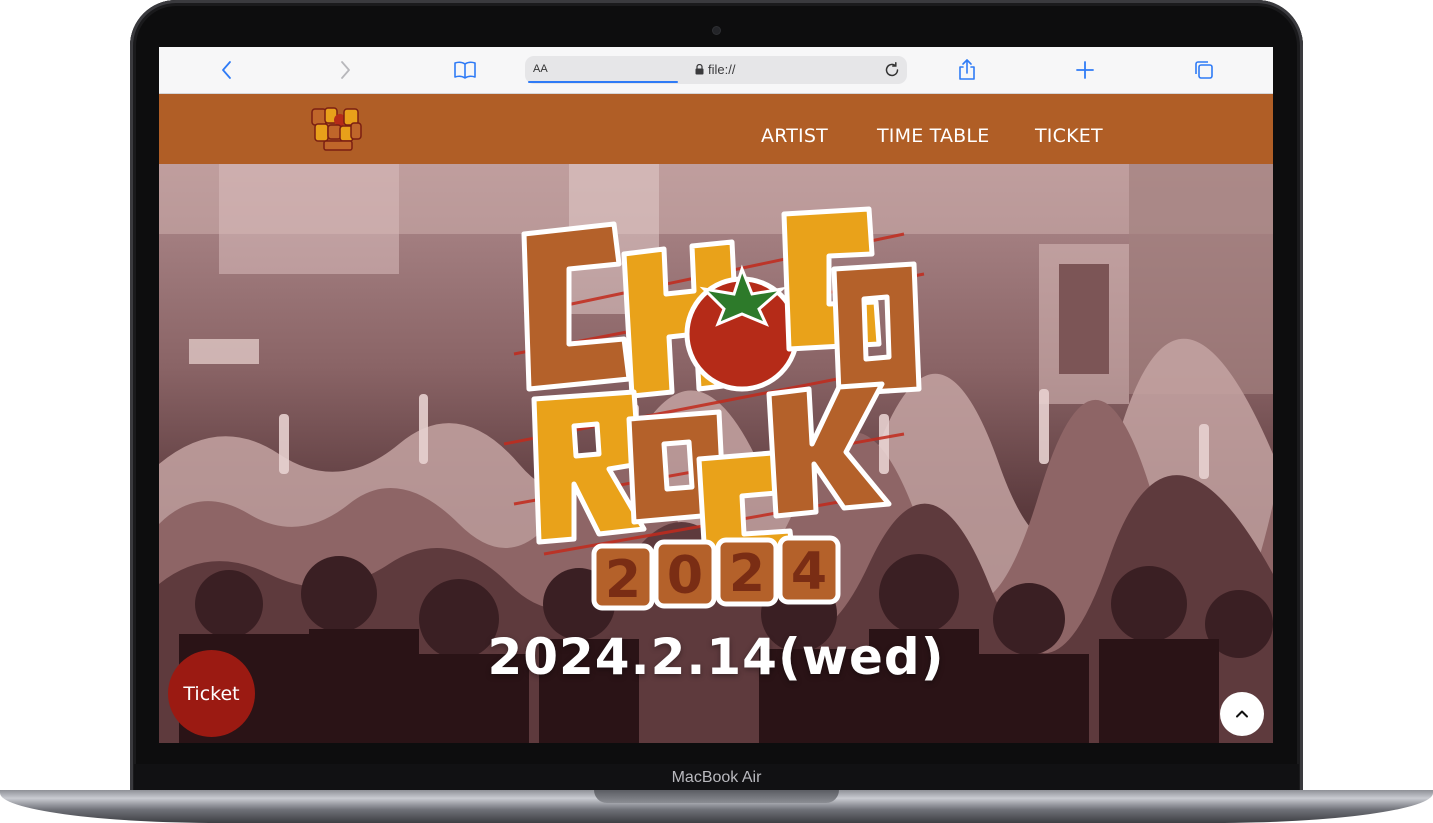  I want to click on browser-toolbar: AA file://, so click(716, 70).